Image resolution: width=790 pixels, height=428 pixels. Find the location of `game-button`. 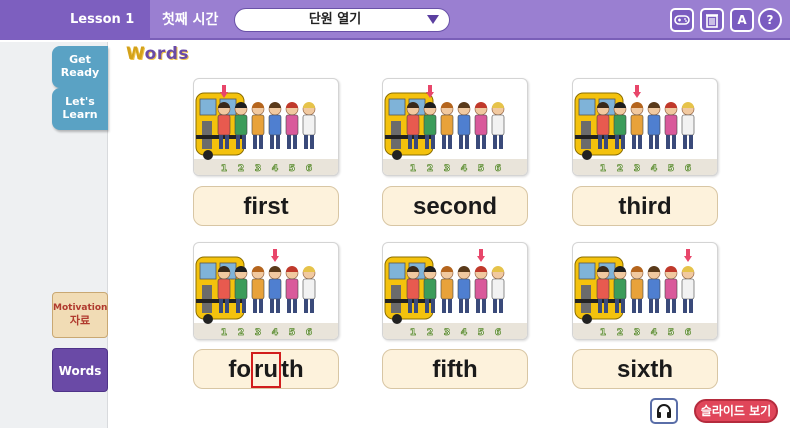

game-button is located at coordinates (682, 20).